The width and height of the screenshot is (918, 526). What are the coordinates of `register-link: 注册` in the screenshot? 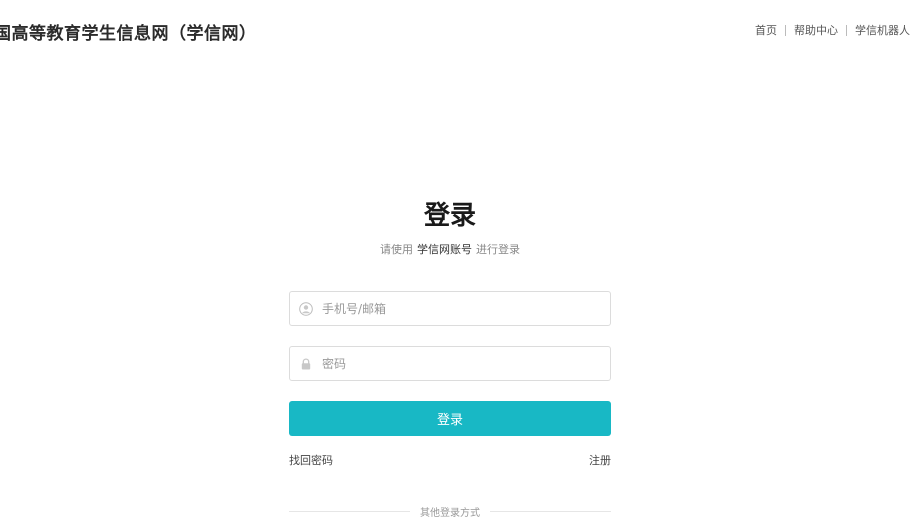 It's located at (600, 460).